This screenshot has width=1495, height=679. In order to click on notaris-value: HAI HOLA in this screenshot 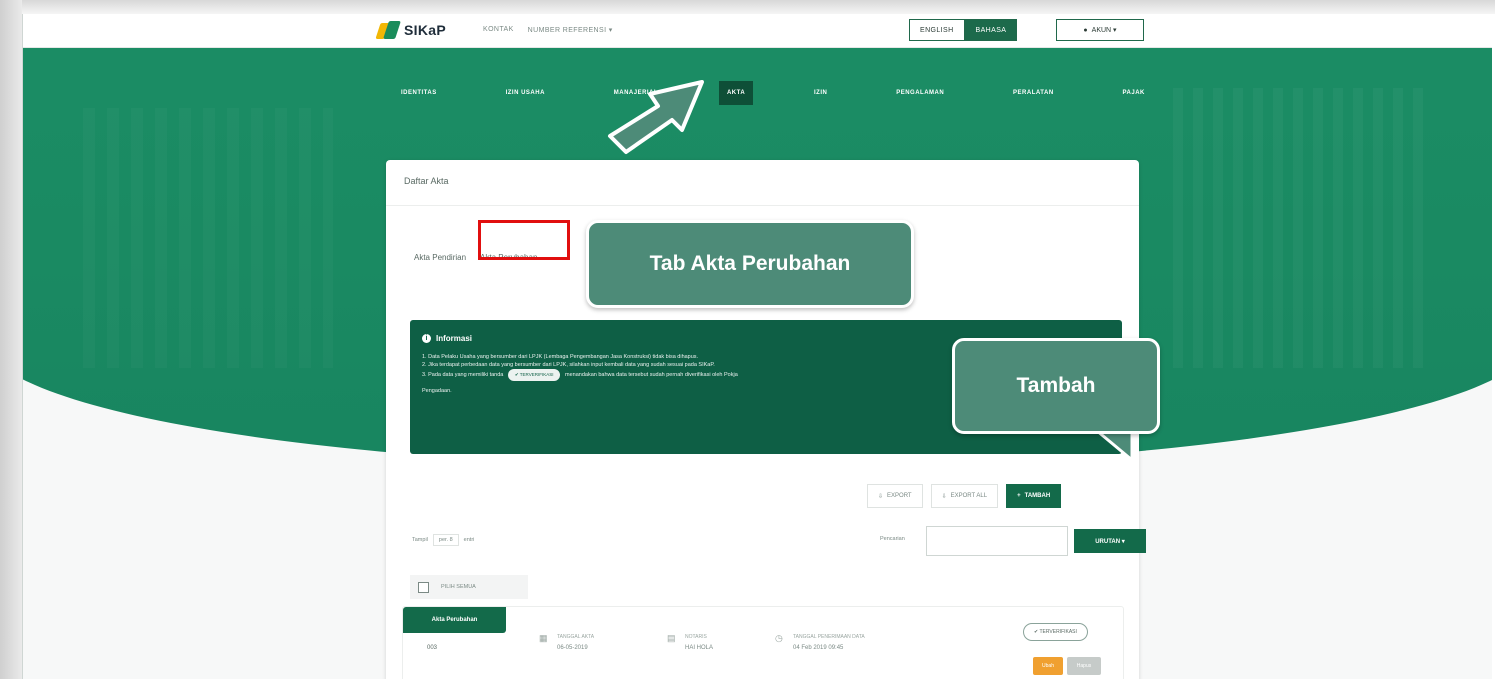, I will do `click(699, 648)`.